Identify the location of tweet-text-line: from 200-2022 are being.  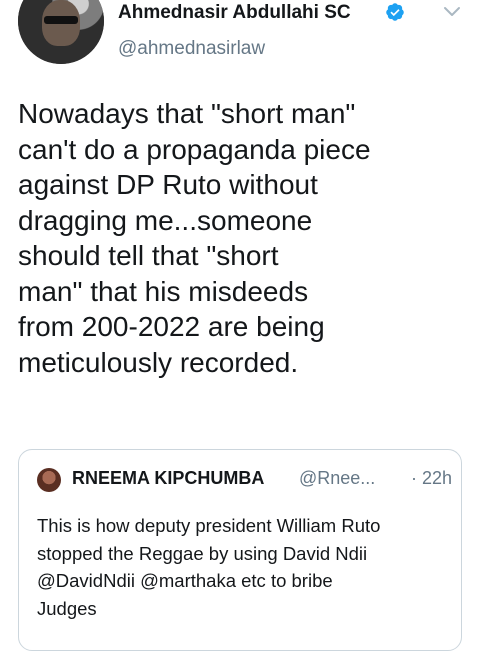
(171, 326).